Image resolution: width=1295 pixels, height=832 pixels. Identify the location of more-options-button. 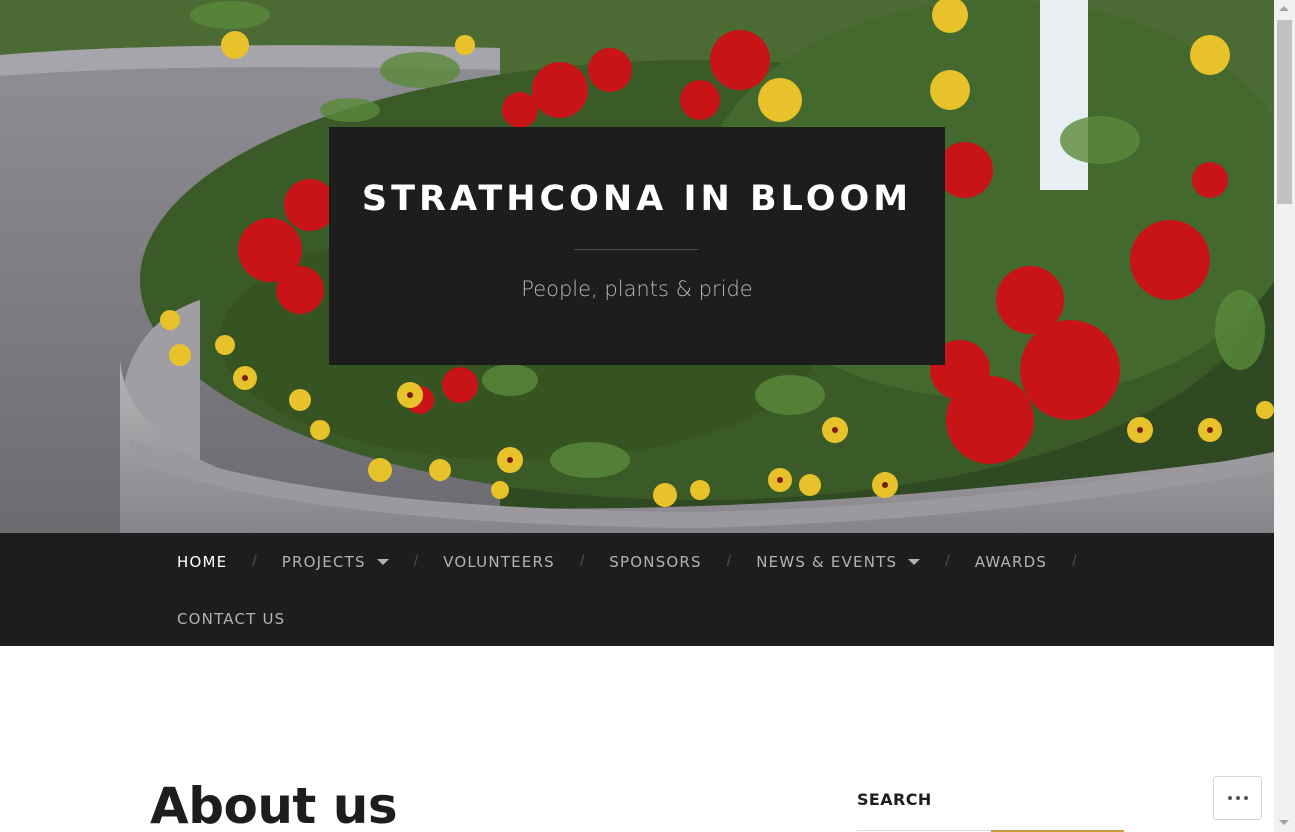
(1237, 798).